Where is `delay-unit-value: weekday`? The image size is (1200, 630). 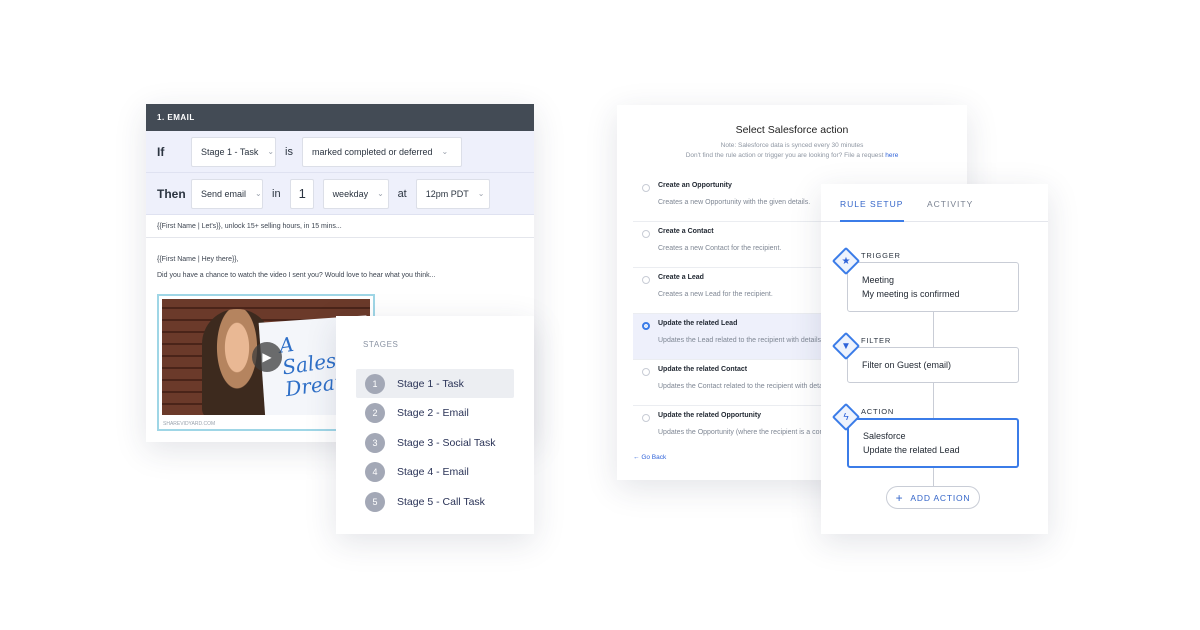
delay-unit-value: weekday is located at coordinates (350, 193).